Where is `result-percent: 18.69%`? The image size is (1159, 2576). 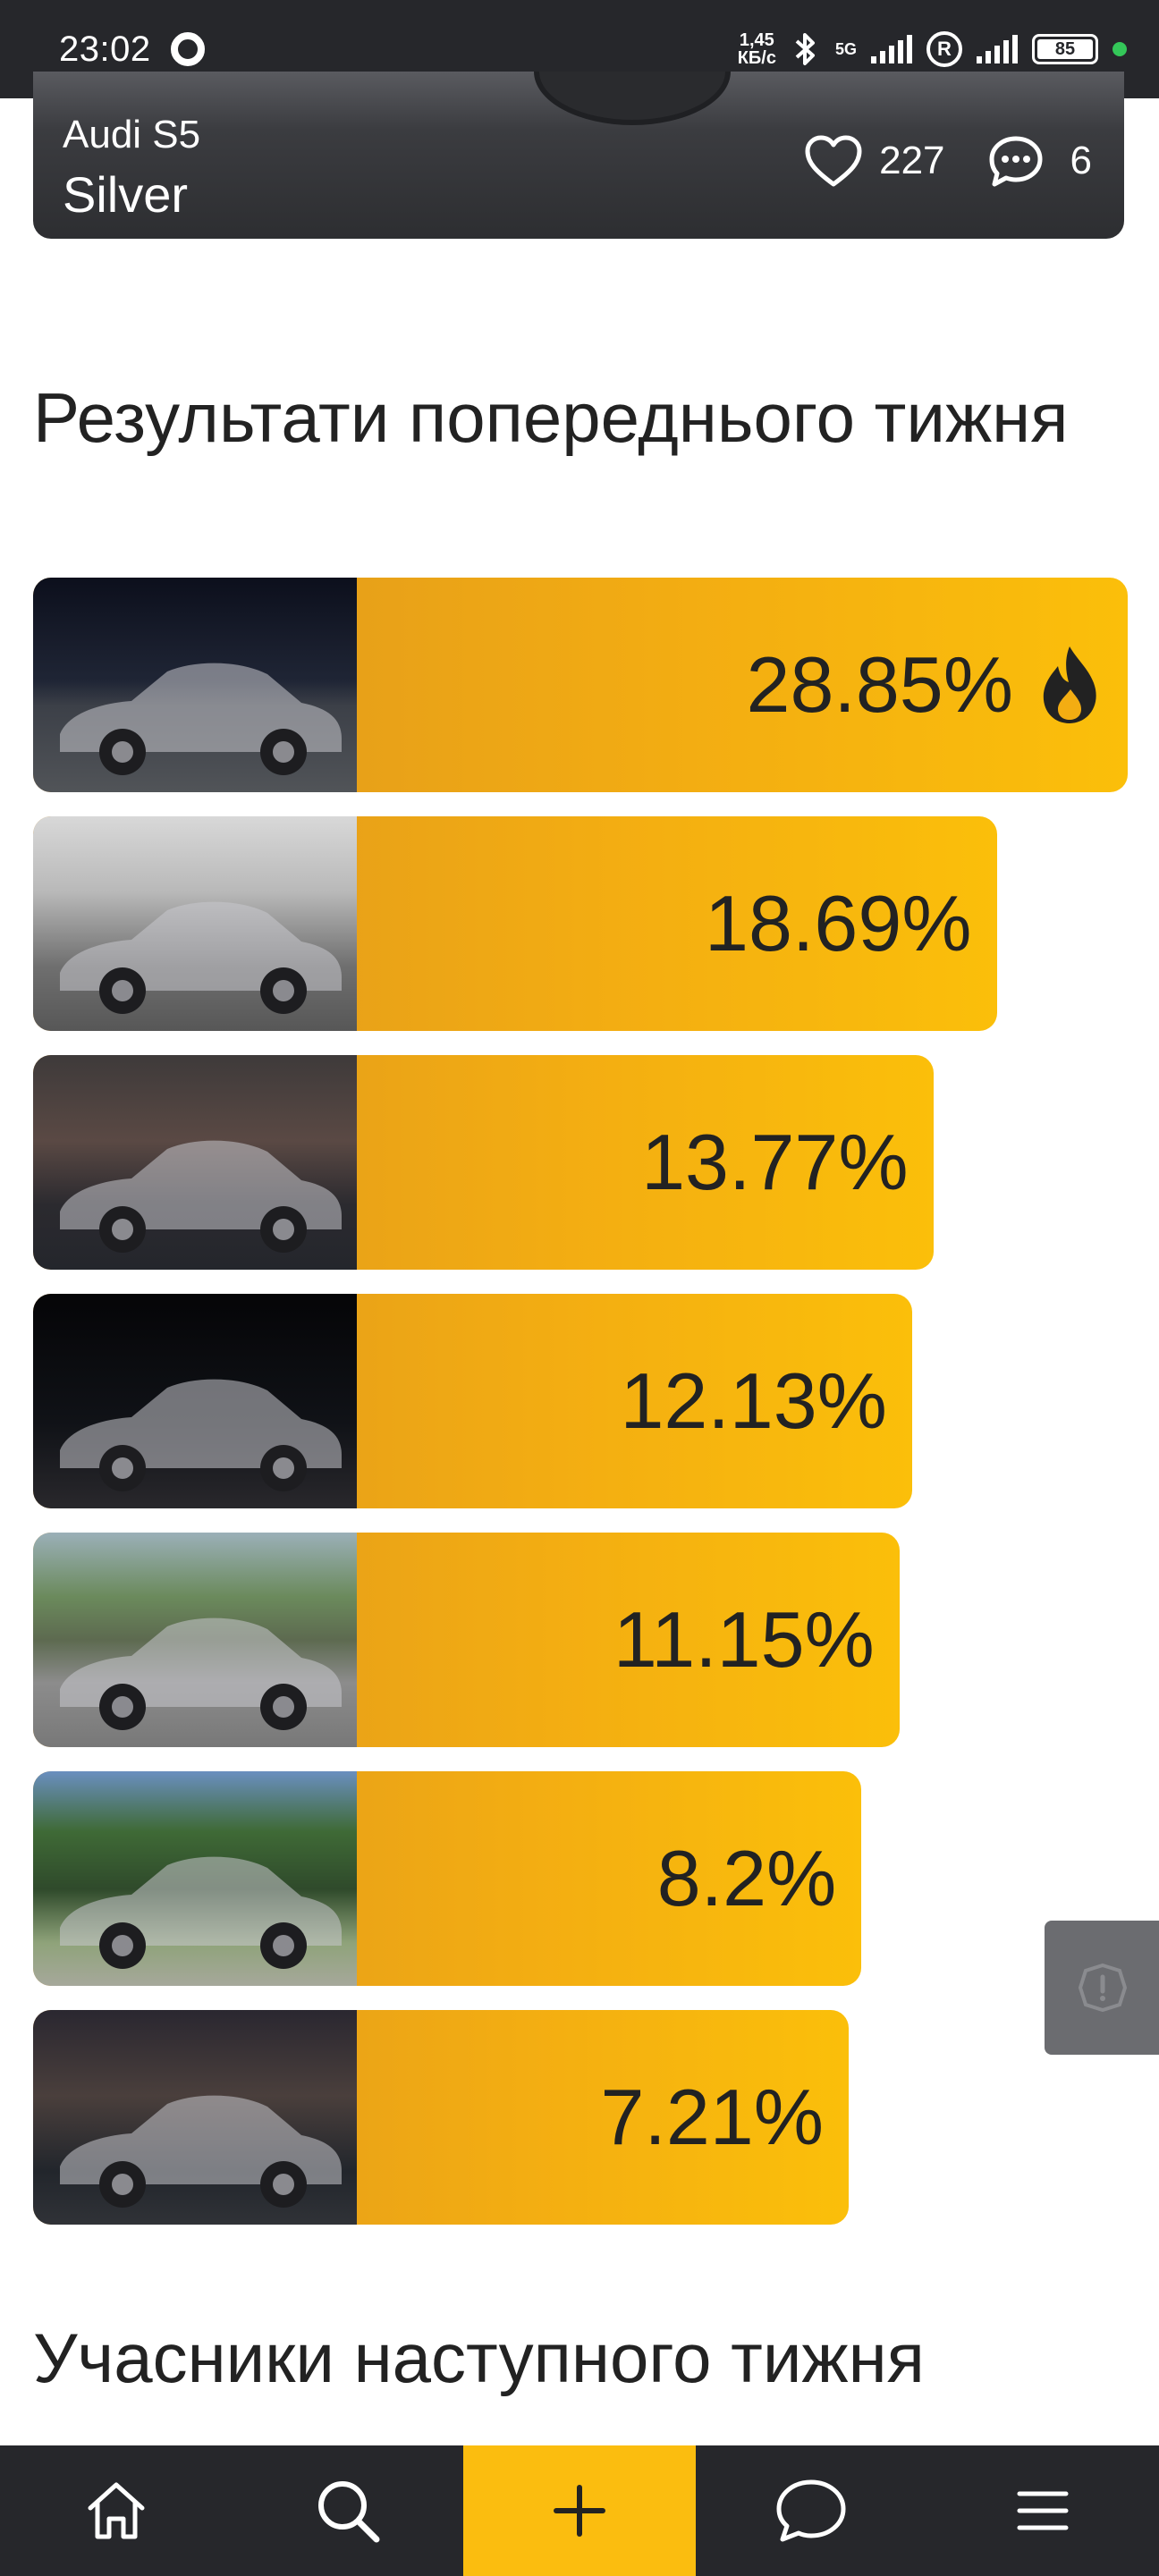
result-percent: 18.69% is located at coordinates (838, 923).